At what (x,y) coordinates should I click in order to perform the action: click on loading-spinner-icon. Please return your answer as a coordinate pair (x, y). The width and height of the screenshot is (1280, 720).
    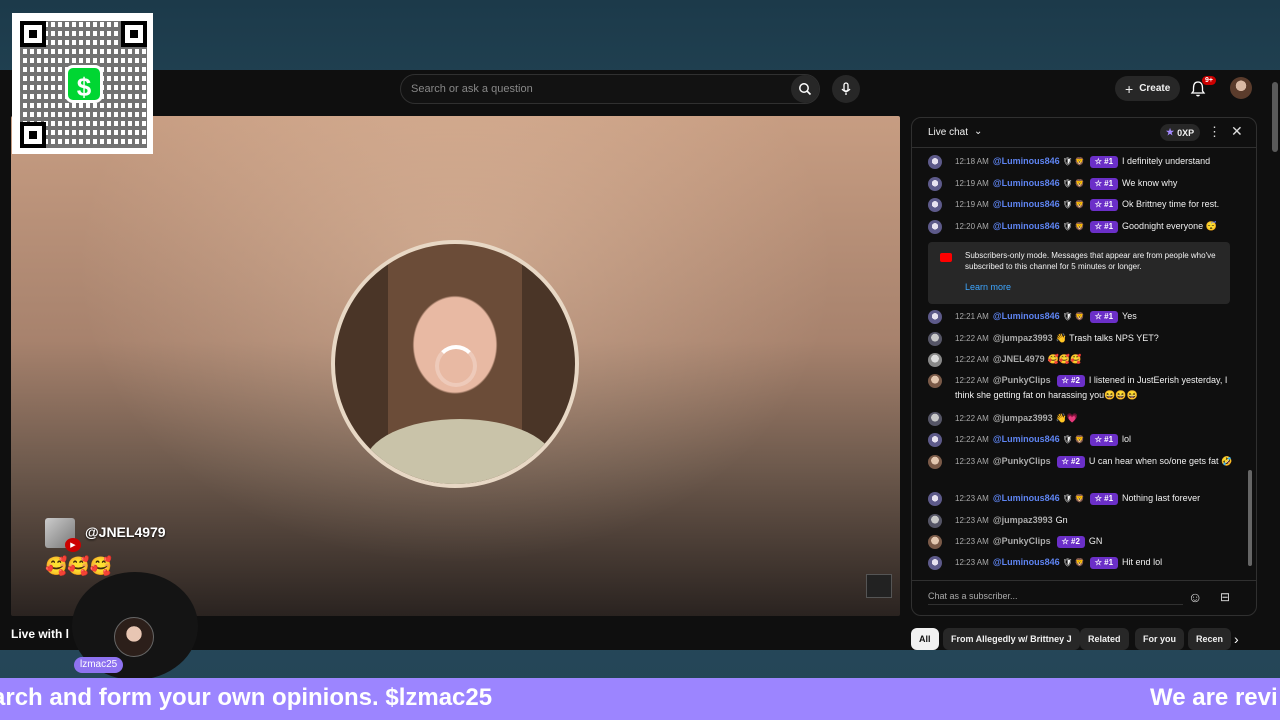
    Looking at the image, I should click on (456, 366).